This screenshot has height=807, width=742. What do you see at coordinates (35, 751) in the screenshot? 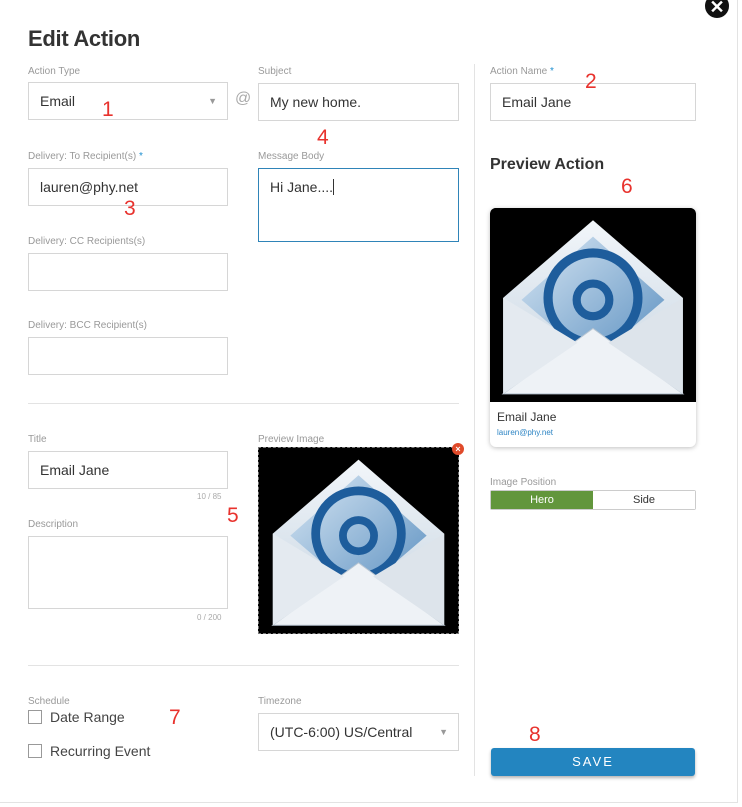
I see `recurring-event-checkbox` at bounding box center [35, 751].